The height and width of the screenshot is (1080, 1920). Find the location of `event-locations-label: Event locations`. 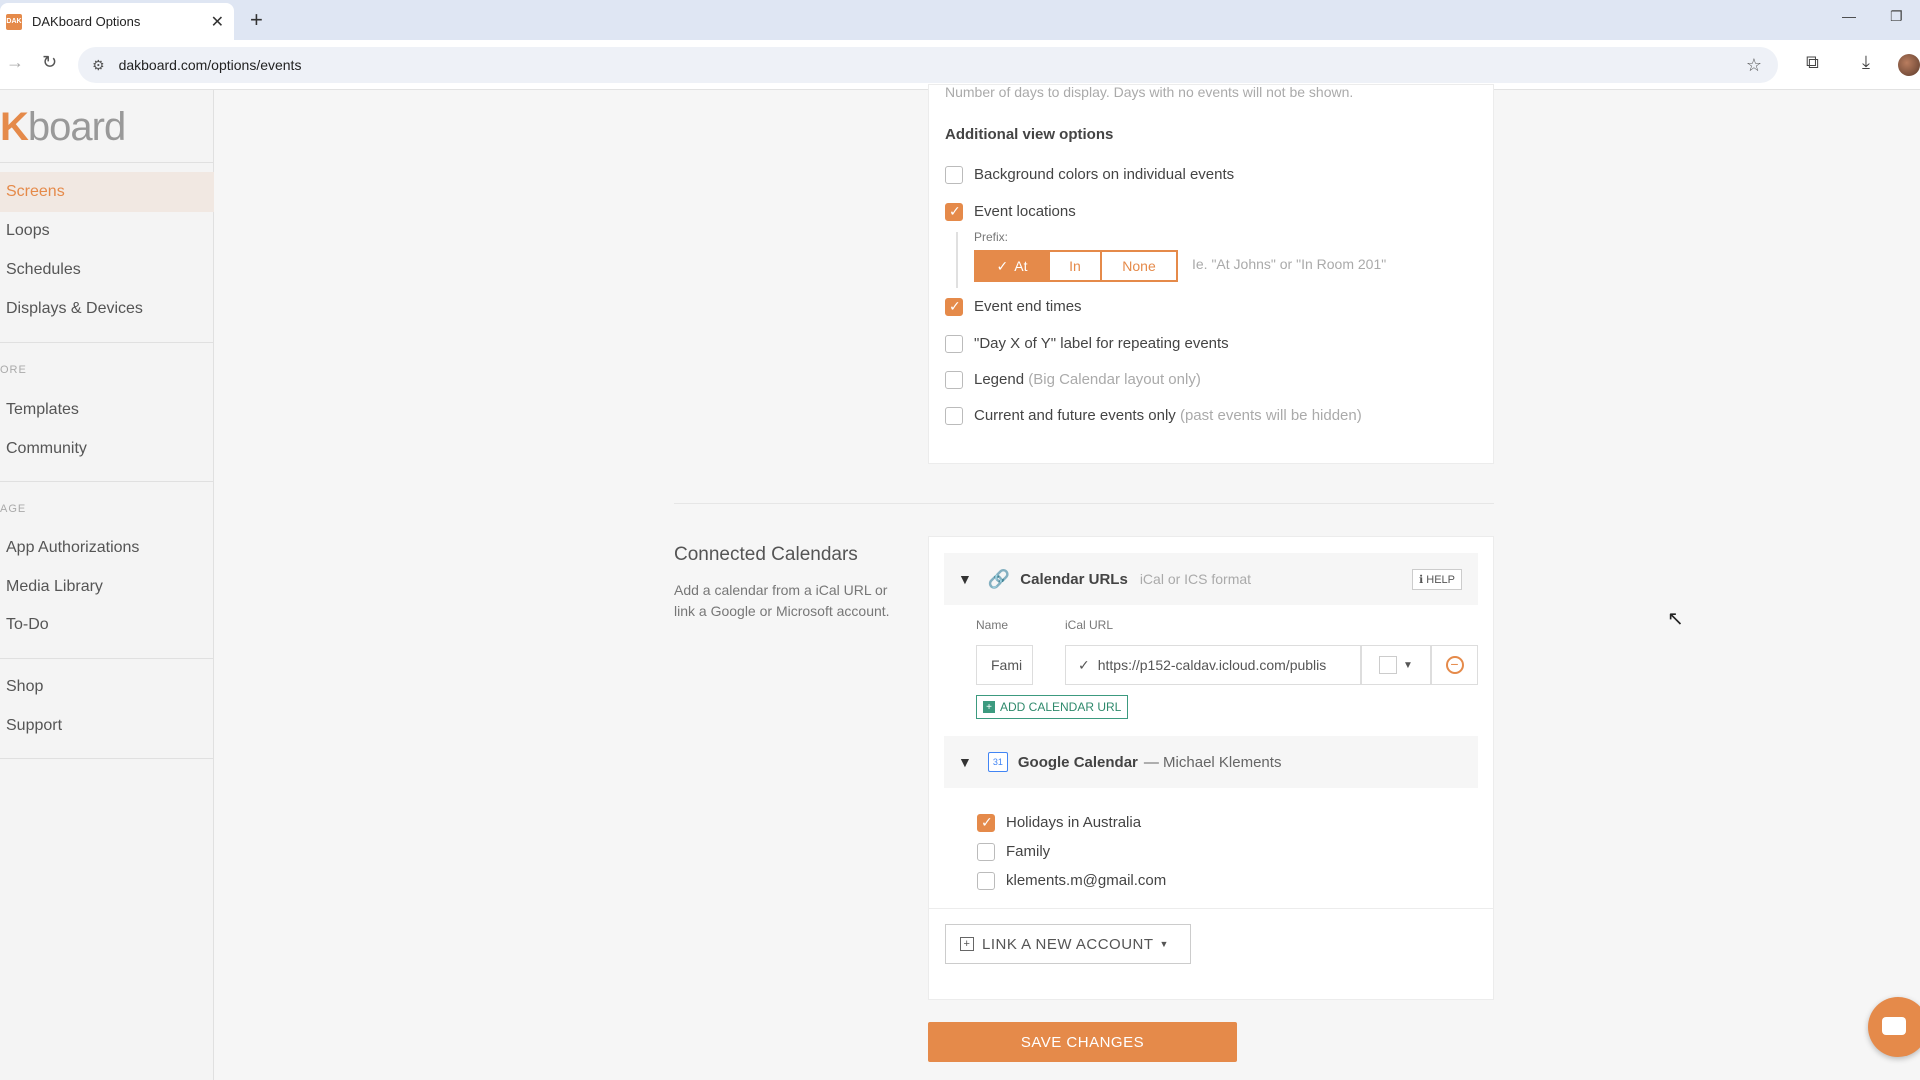

event-locations-label: Event locations is located at coordinates (1025, 211).